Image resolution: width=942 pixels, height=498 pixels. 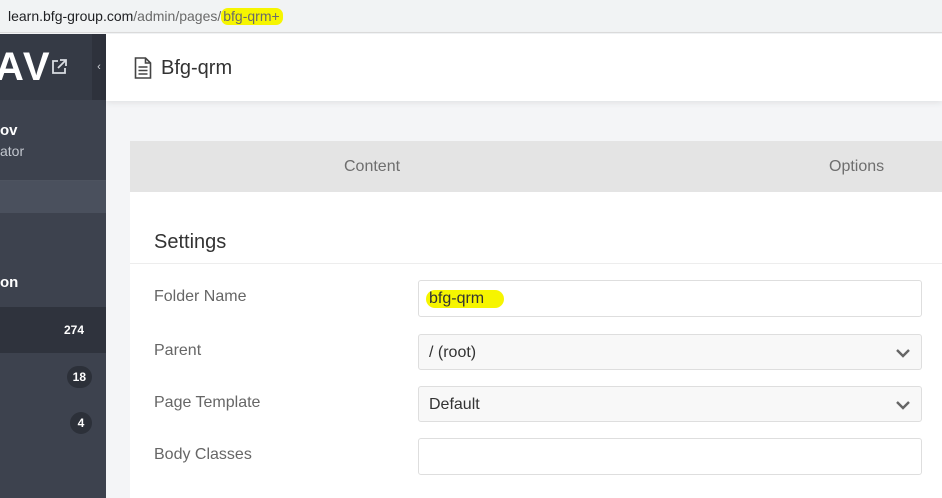 I want to click on document-icon, so click(x=143, y=68).